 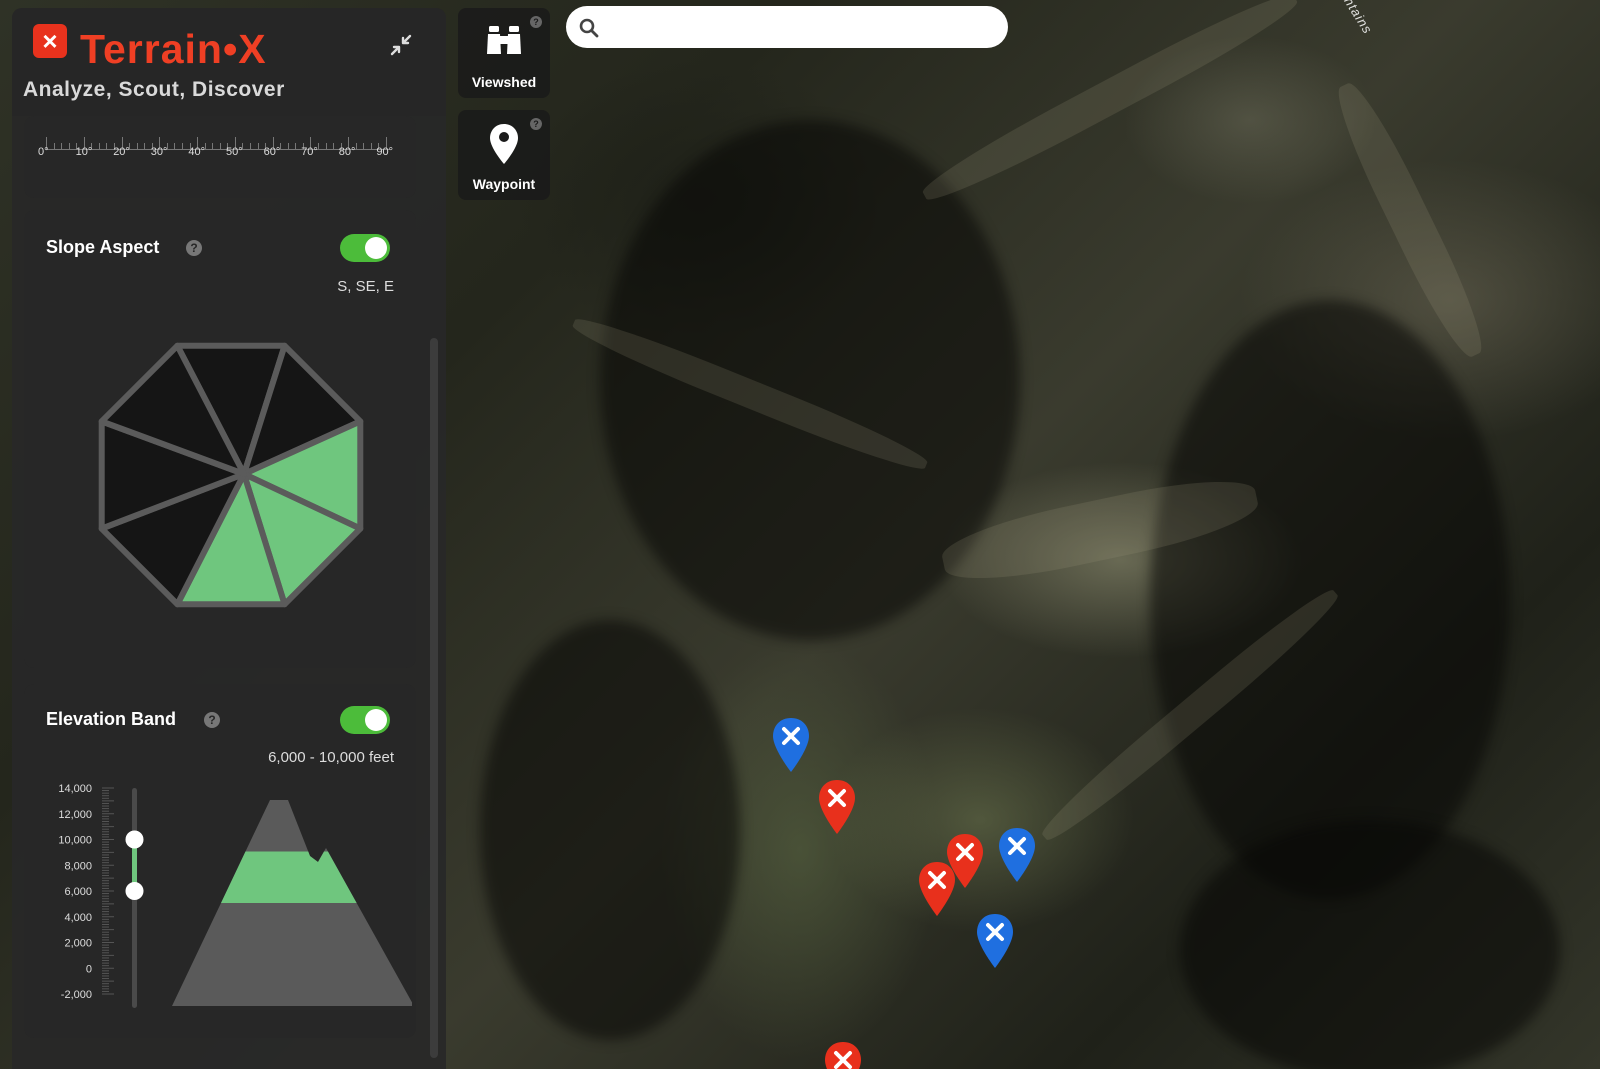 I want to click on panel-scrollbar, so click(x=434, y=698).